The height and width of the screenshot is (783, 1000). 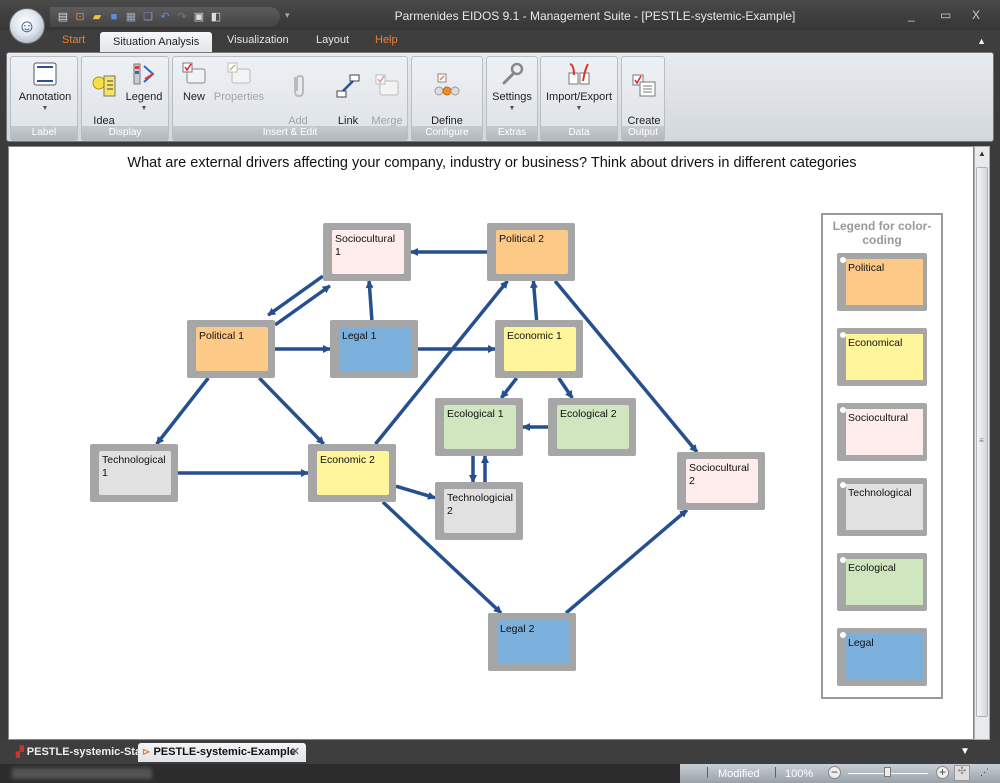 What do you see at coordinates (739, 774) in the screenshot?
I see `modified-status: Modified` at bounding box center [739, 774].